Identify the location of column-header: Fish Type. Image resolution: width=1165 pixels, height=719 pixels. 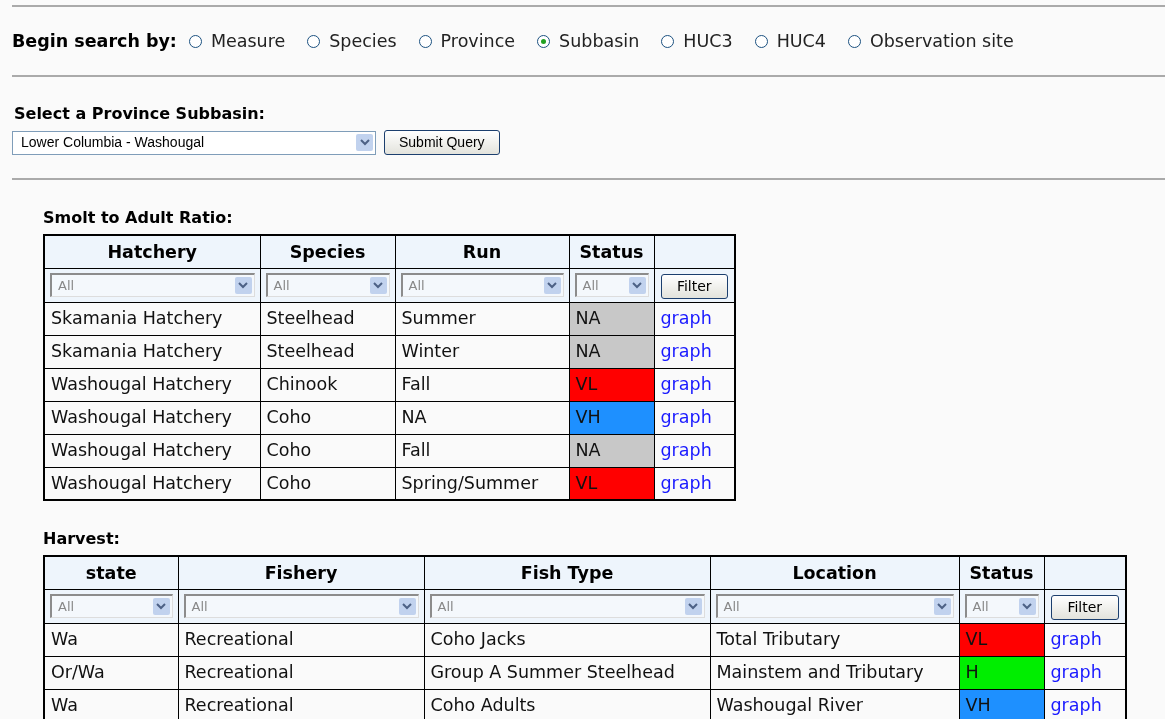
(567, 572).